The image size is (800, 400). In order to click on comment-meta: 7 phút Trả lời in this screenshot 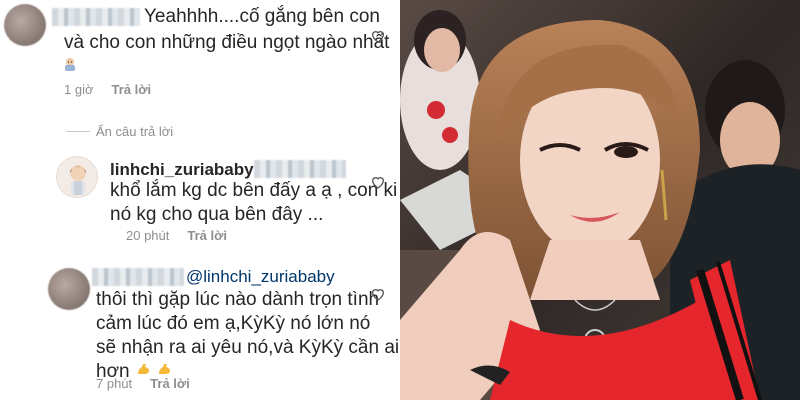, I will do `click(143, 383)`.